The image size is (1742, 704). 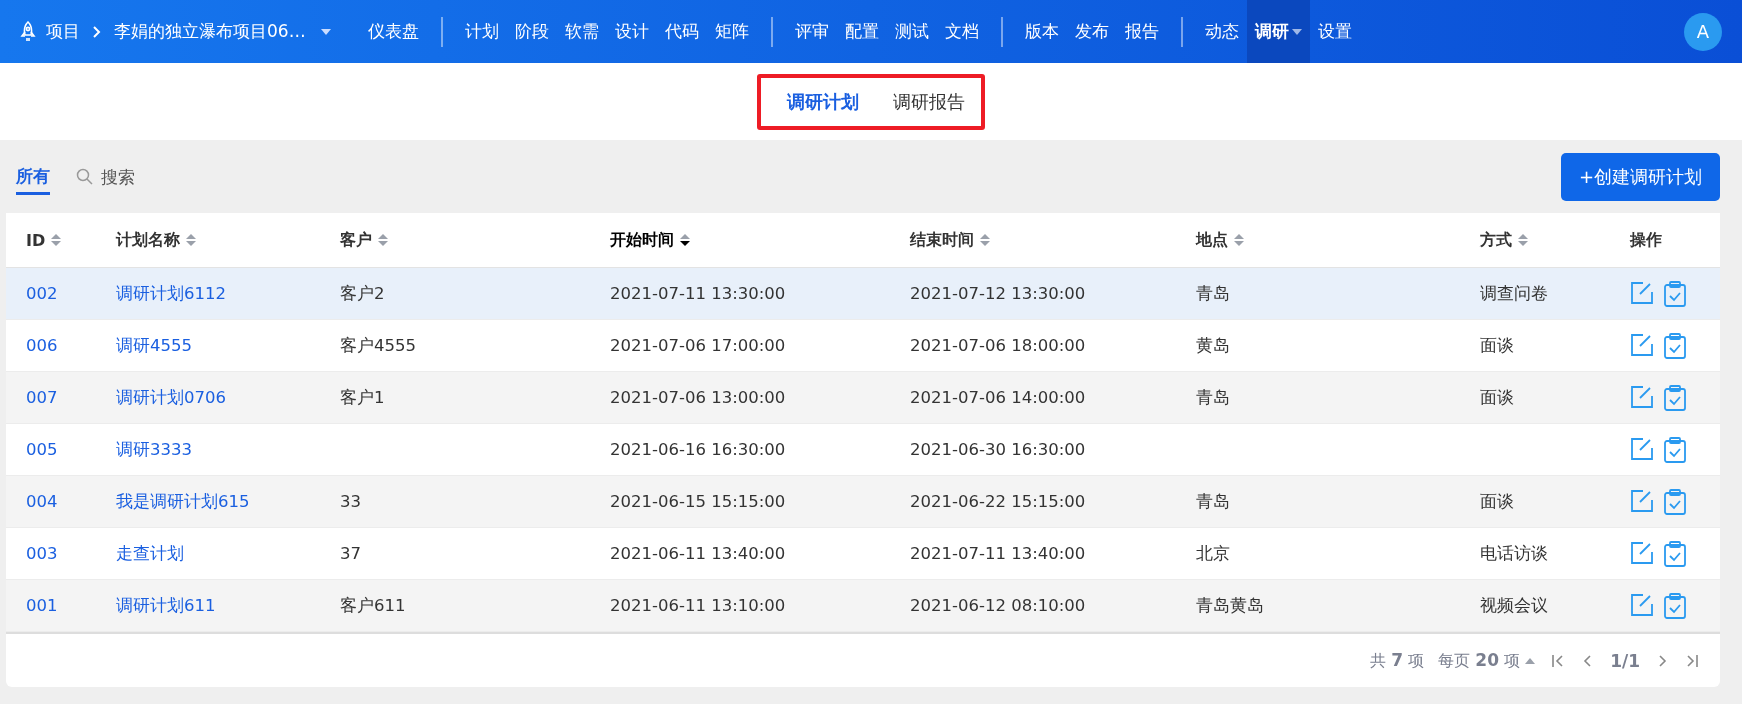 I want to click on nav-item: 测试, so click(x=911, y=31).